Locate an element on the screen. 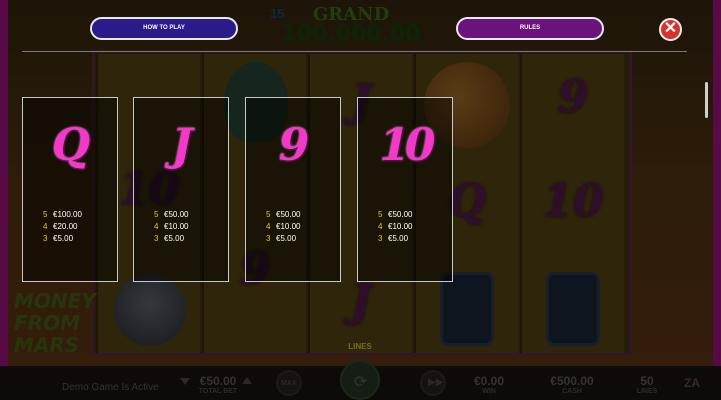 The width and height of the screenshot is (721, 400). paytable-card-q: Q 5 €100.00 4 €20.00 3 €5.00 is located at coordinates (70, 189).